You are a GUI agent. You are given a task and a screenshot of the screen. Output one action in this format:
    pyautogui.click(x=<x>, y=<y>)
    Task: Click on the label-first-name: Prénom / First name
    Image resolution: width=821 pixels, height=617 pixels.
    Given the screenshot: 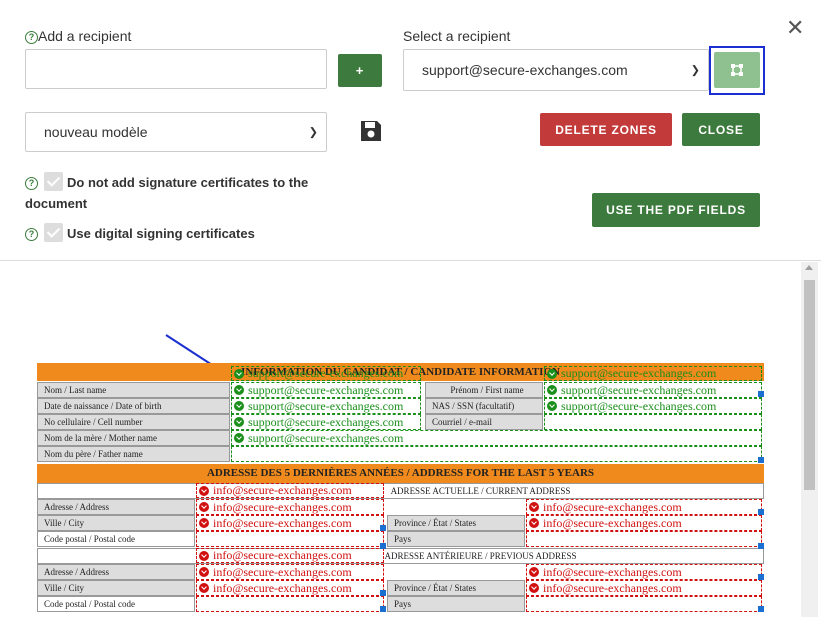 What is the action you would take?
    pyautogui.click(x=484, y=390)
    